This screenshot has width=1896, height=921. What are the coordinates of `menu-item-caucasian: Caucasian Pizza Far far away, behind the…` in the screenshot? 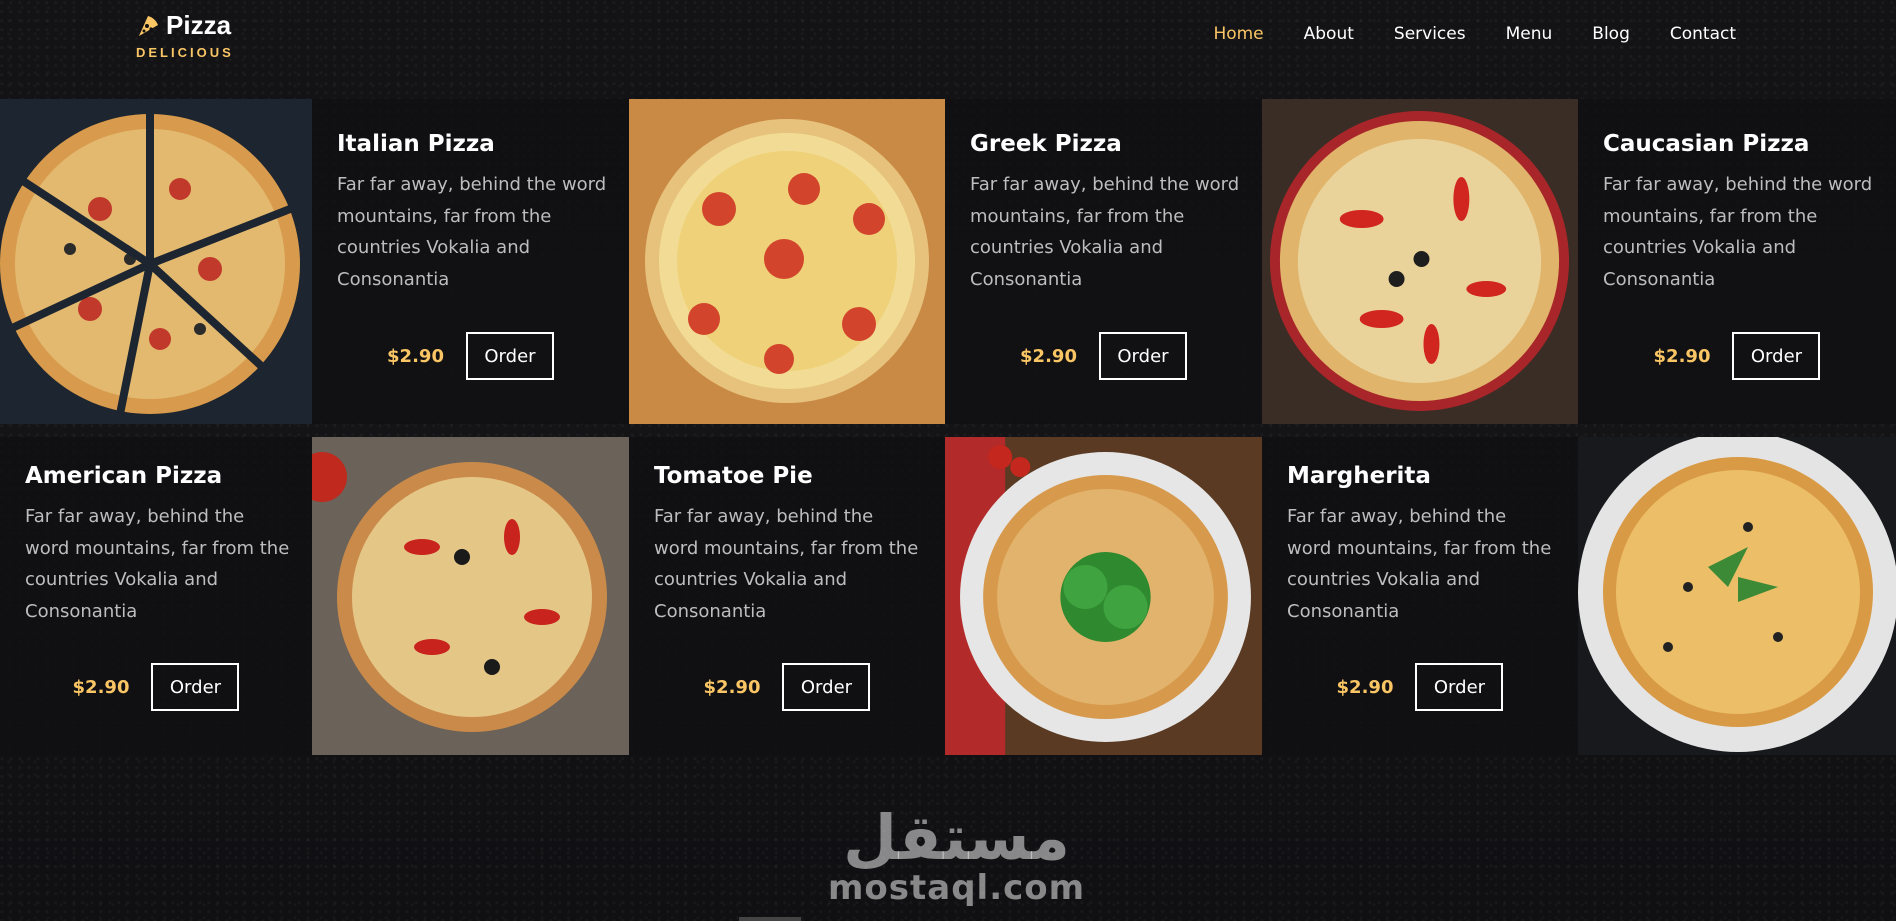 It's located at (1737, 261).